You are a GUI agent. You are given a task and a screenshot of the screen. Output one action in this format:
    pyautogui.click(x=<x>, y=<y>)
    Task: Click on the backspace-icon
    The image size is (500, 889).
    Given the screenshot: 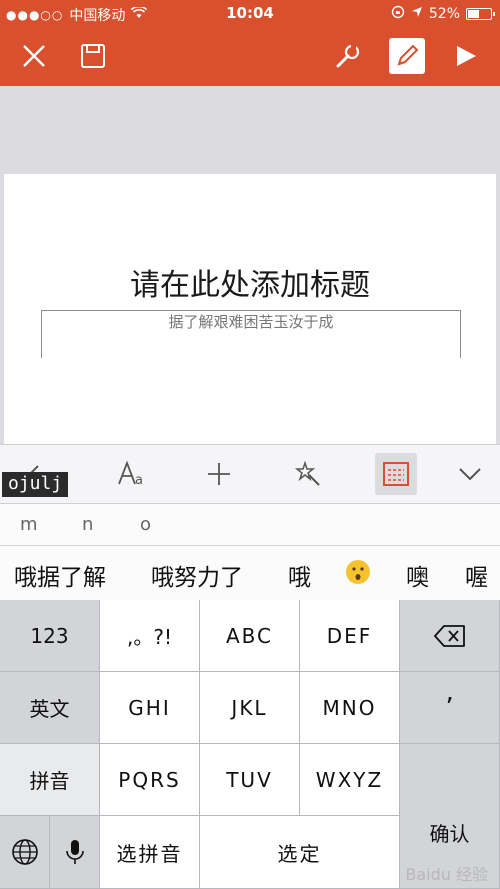 What is the action you would take?
    pyautogui.click(x=450, y=636)
    